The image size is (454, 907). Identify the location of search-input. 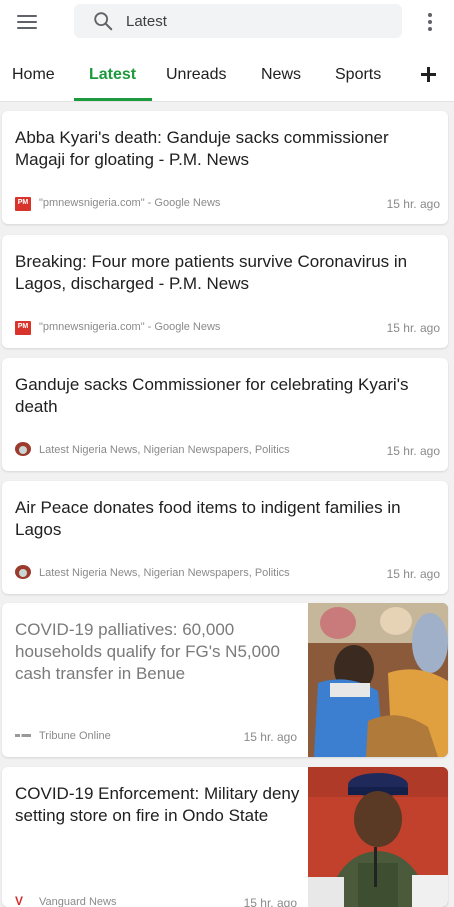
(256, 21).